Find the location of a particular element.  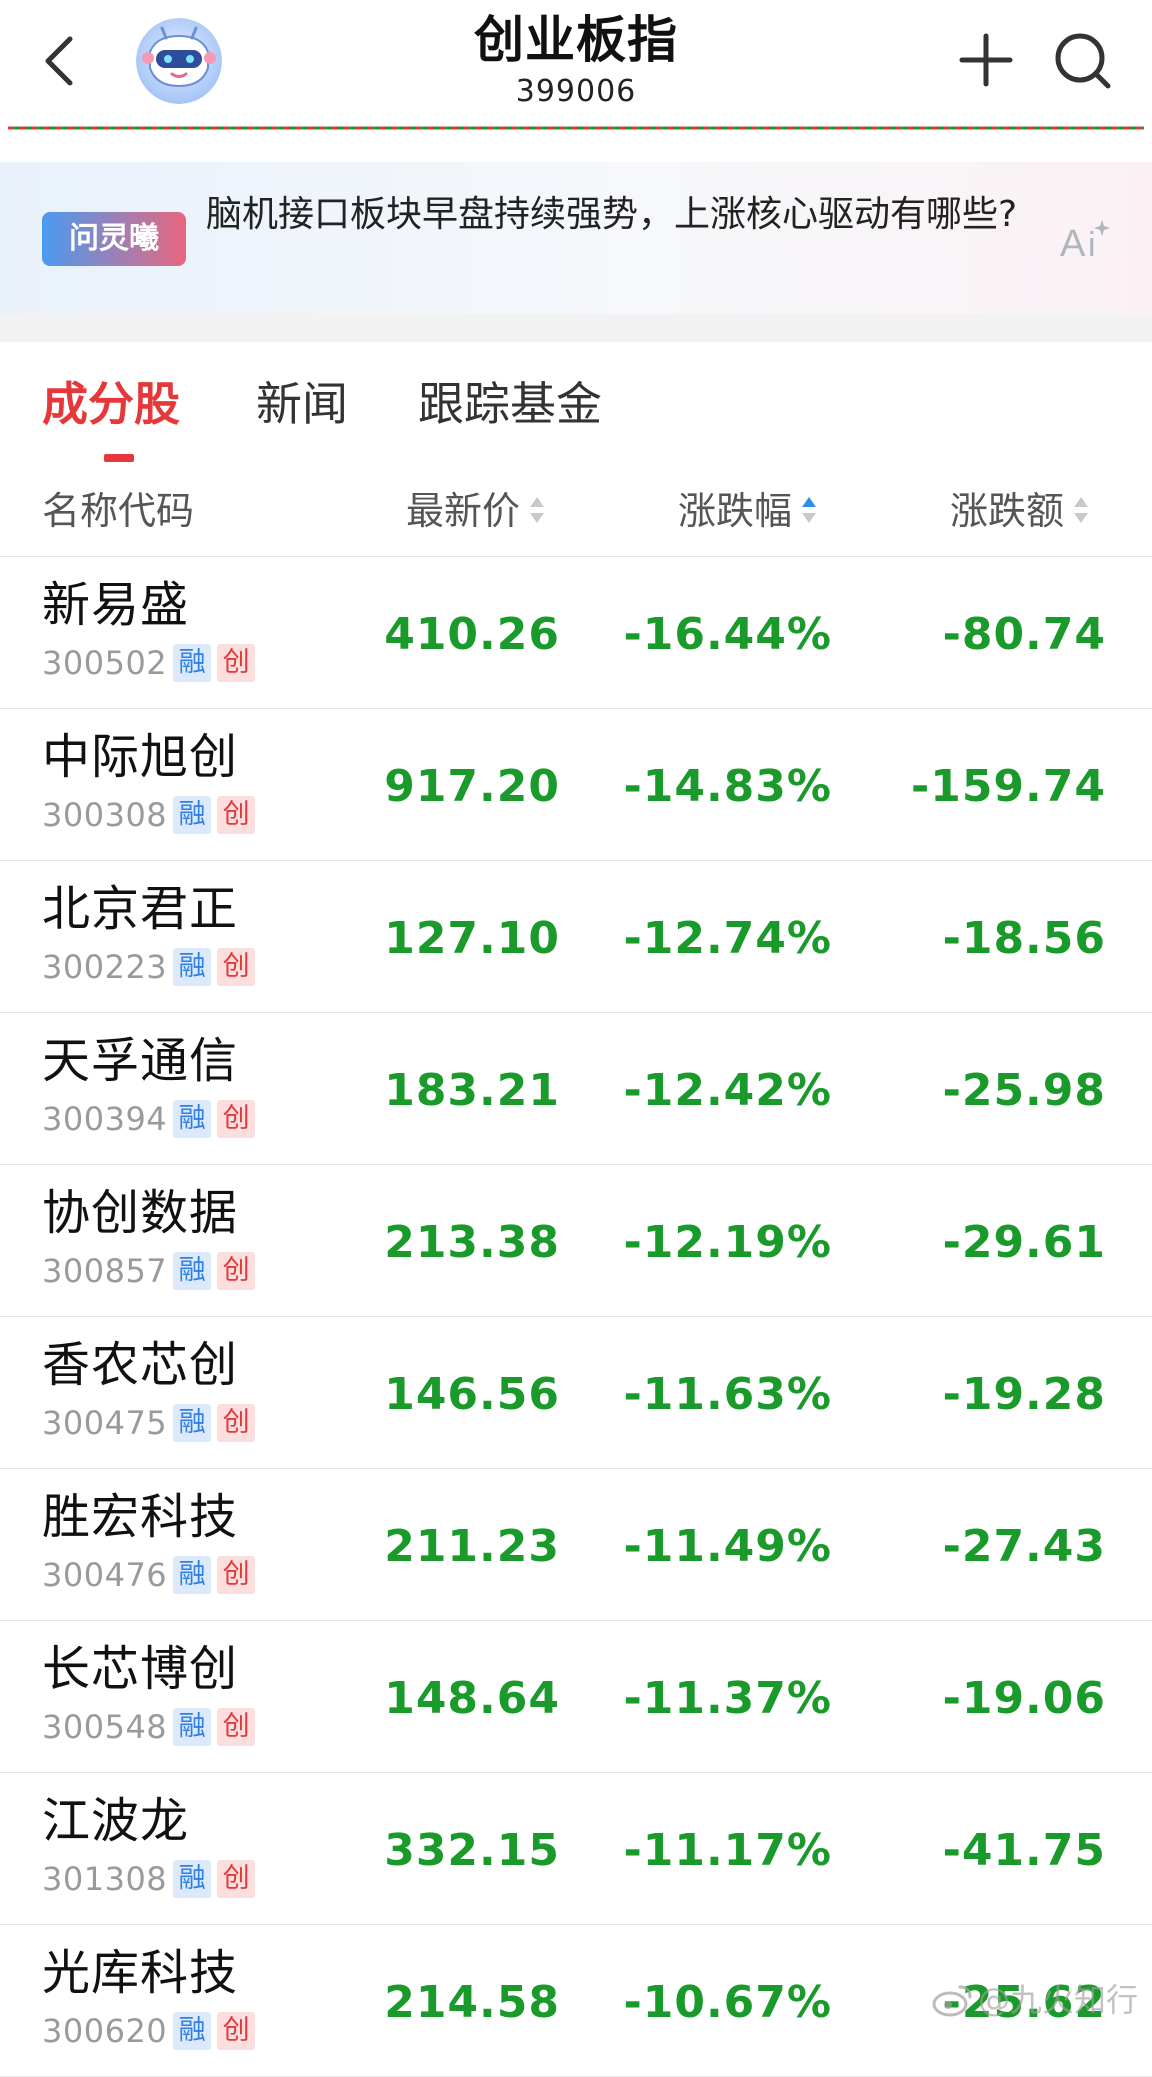

search-button is located at coordinates (1082, 60).